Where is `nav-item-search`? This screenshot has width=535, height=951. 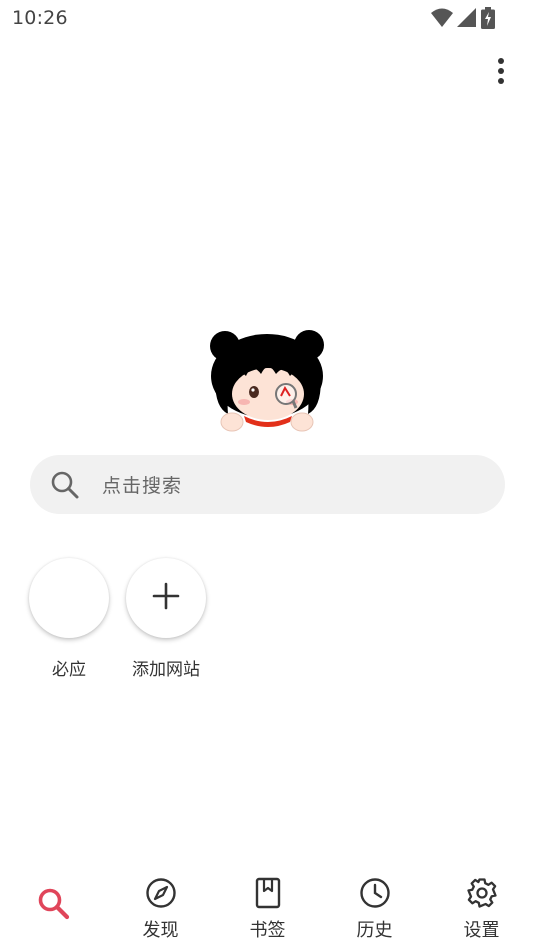
nav-item-search is located at coordinates (53, 909).